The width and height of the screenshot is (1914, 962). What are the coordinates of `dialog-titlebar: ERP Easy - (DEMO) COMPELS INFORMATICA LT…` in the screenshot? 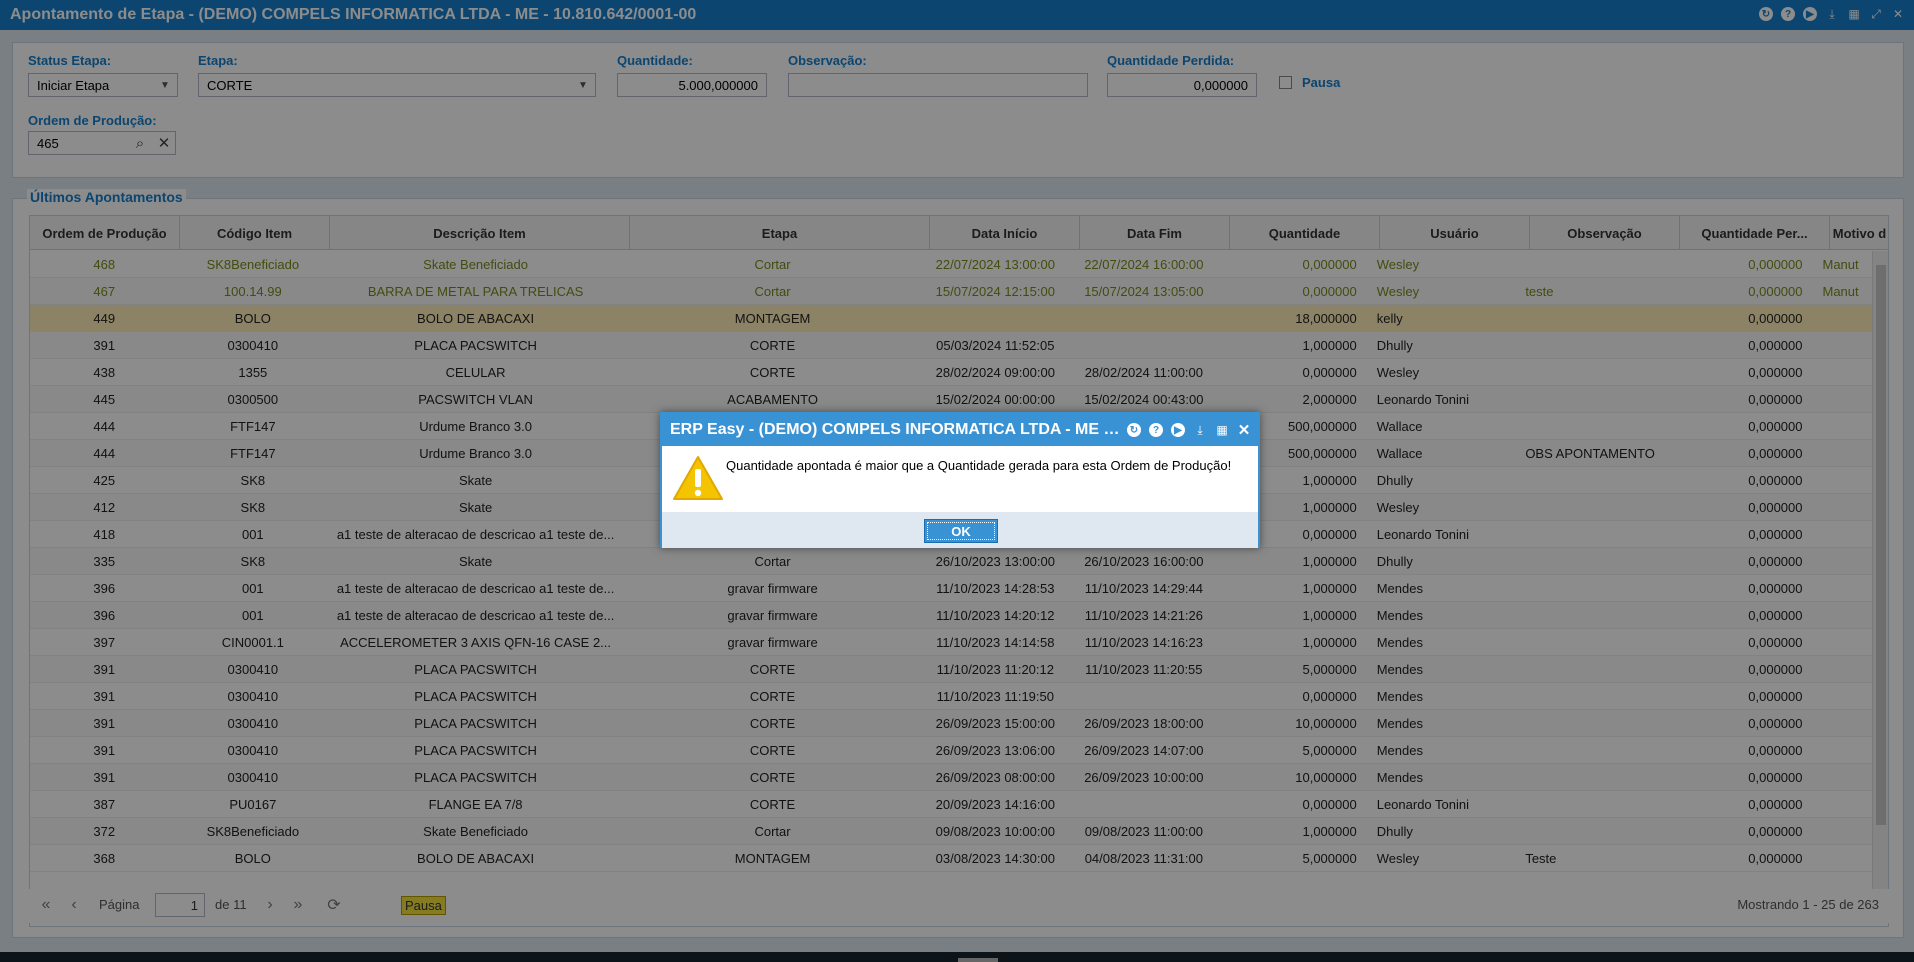 It's located at (960, 430).